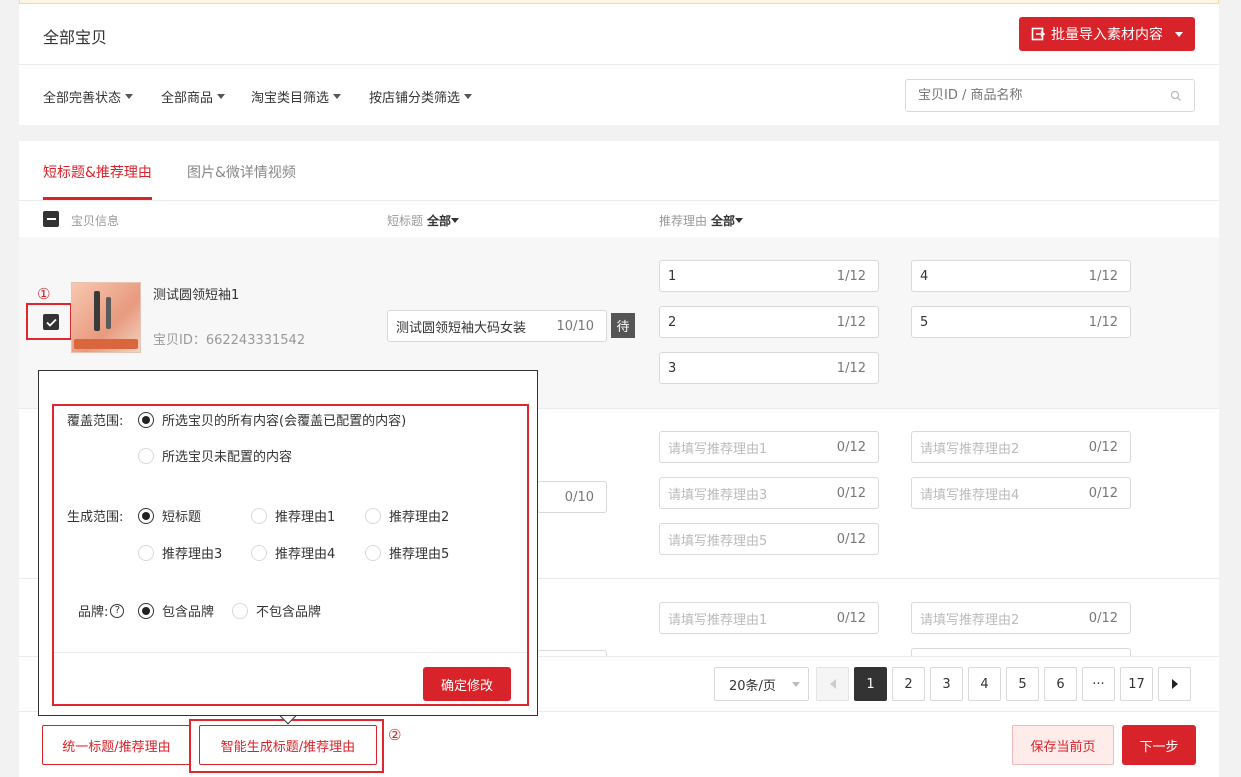 This screenshot has height=777, width=1241. I want to click on import-button: 批量导入素材内容, so click(1107, 34).